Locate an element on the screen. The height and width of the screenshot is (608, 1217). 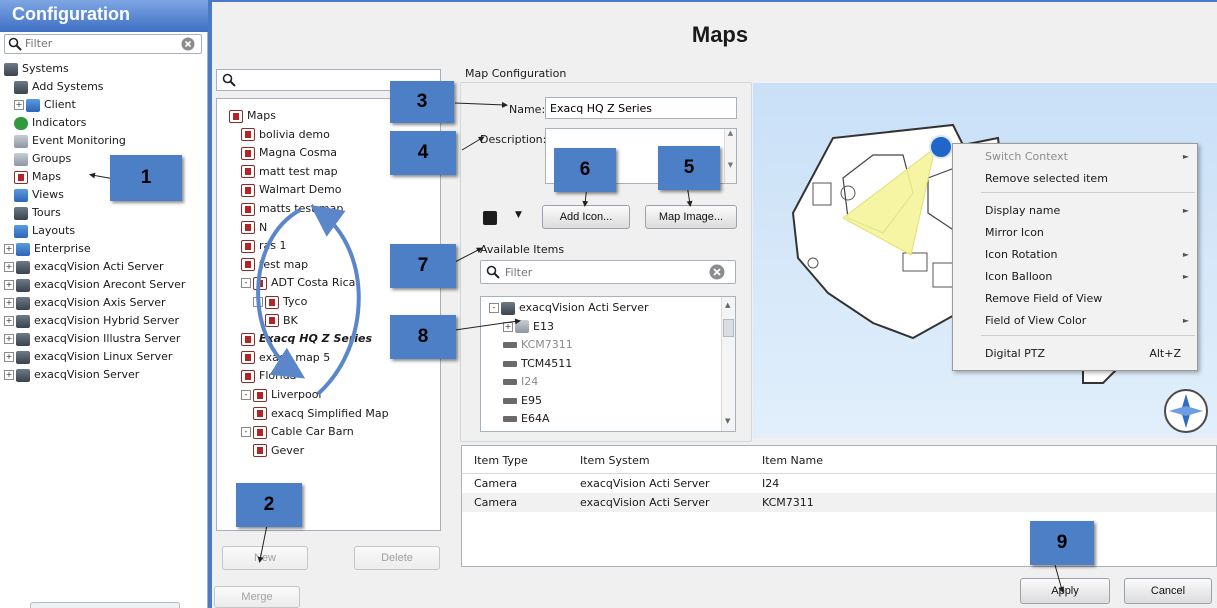
callout-3: 3 is located at coordinates (422, 102).